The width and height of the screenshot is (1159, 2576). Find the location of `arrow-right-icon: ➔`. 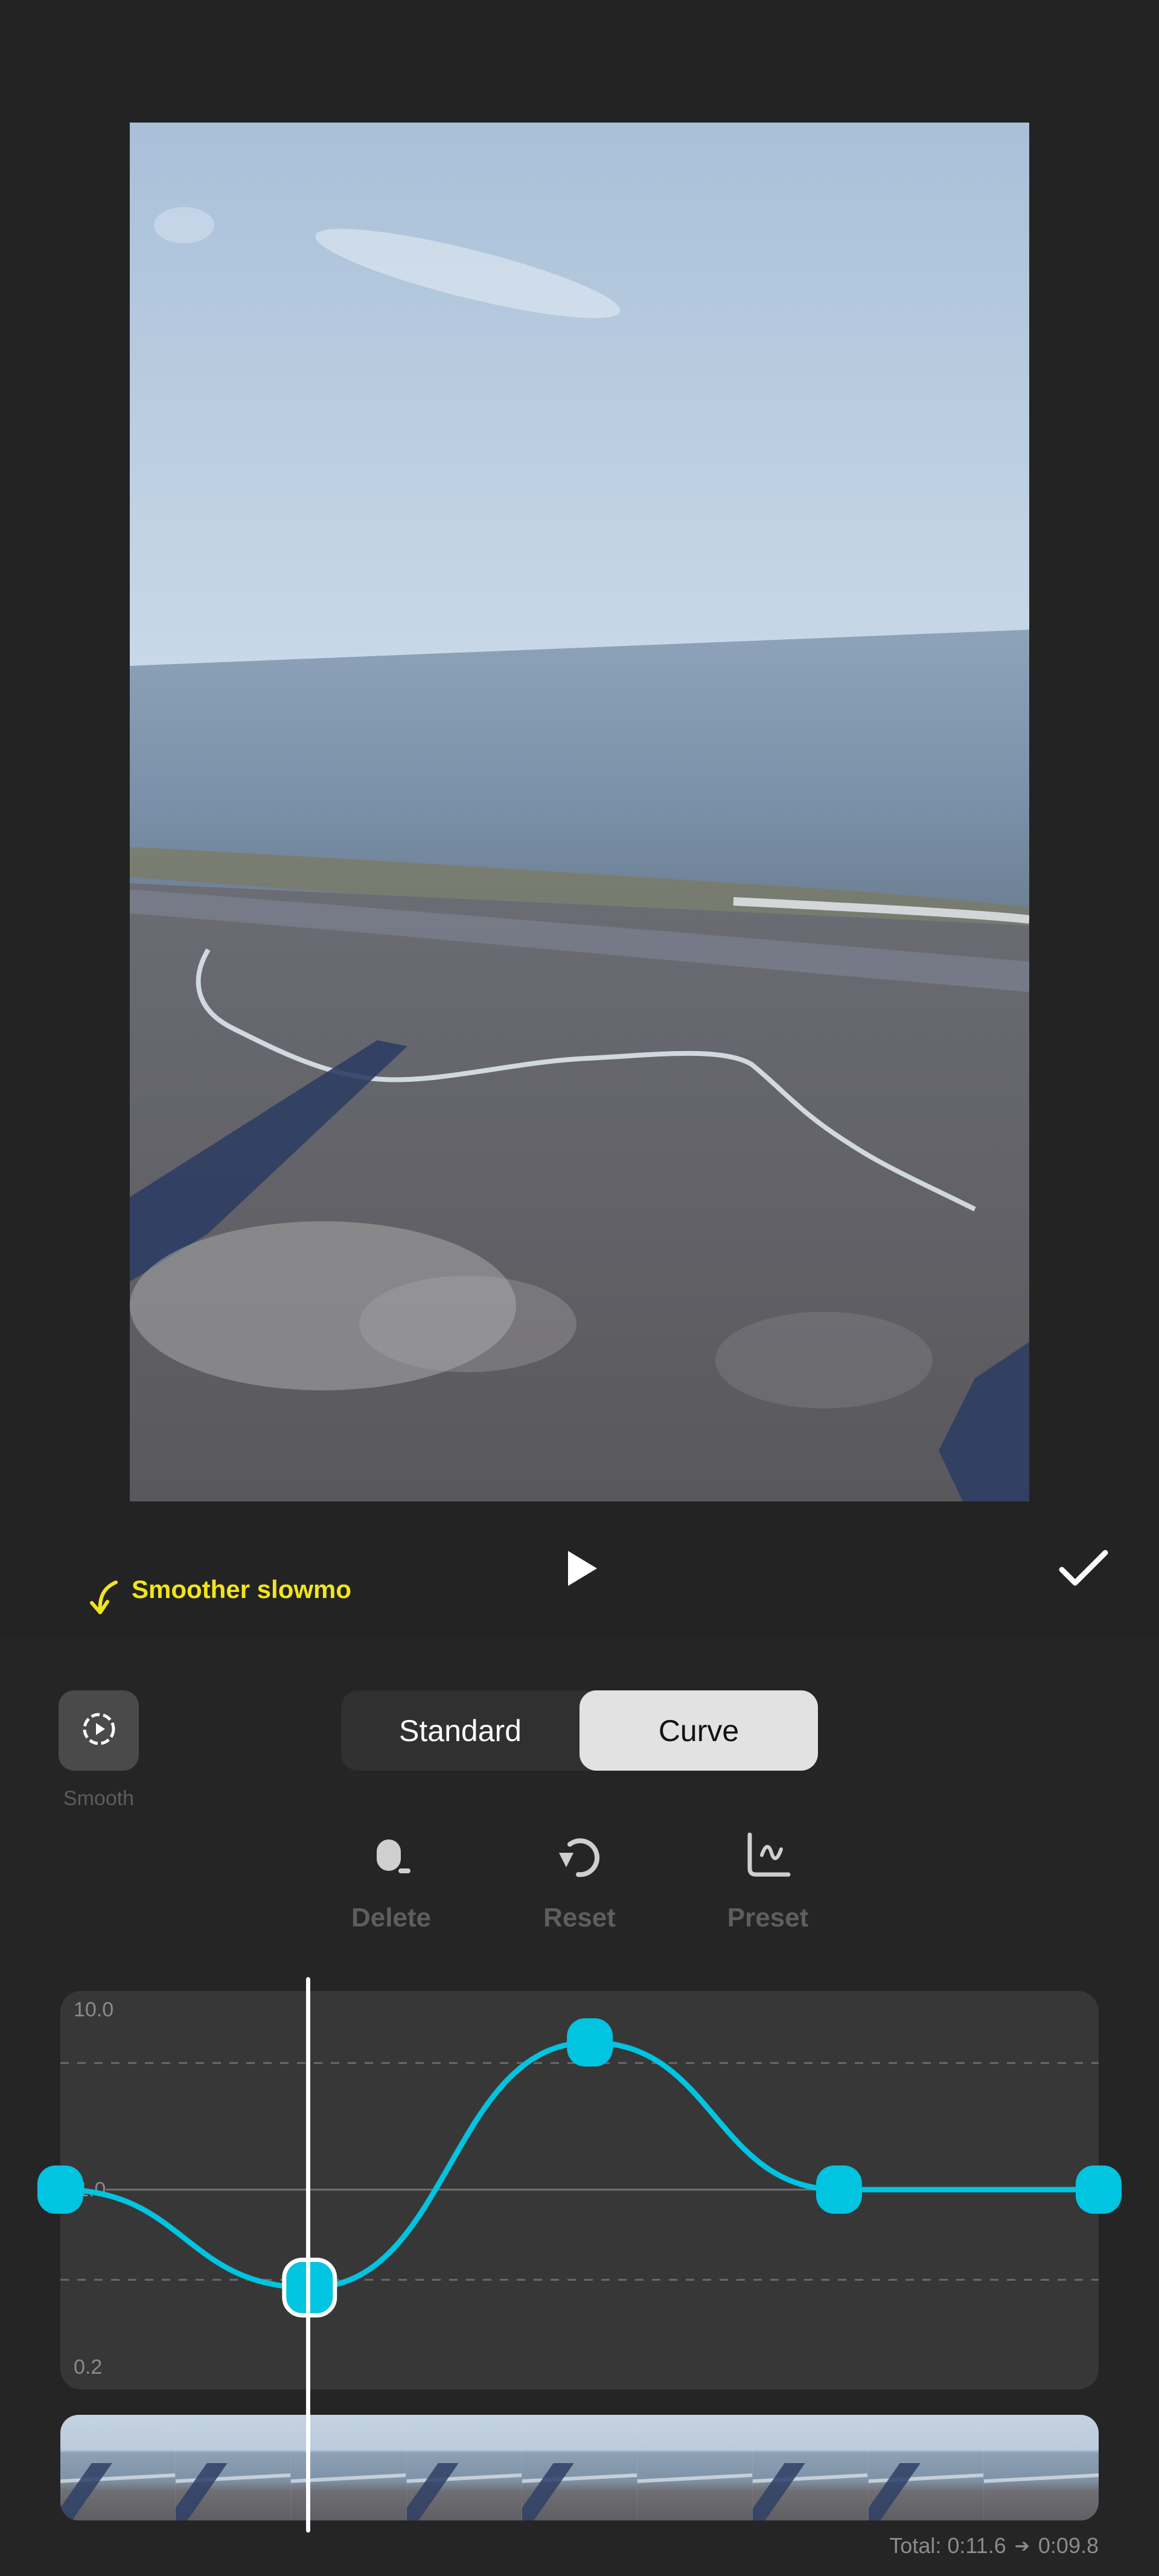

arrow-right-icon: ➔ is located at coordinates (1022, 2546).